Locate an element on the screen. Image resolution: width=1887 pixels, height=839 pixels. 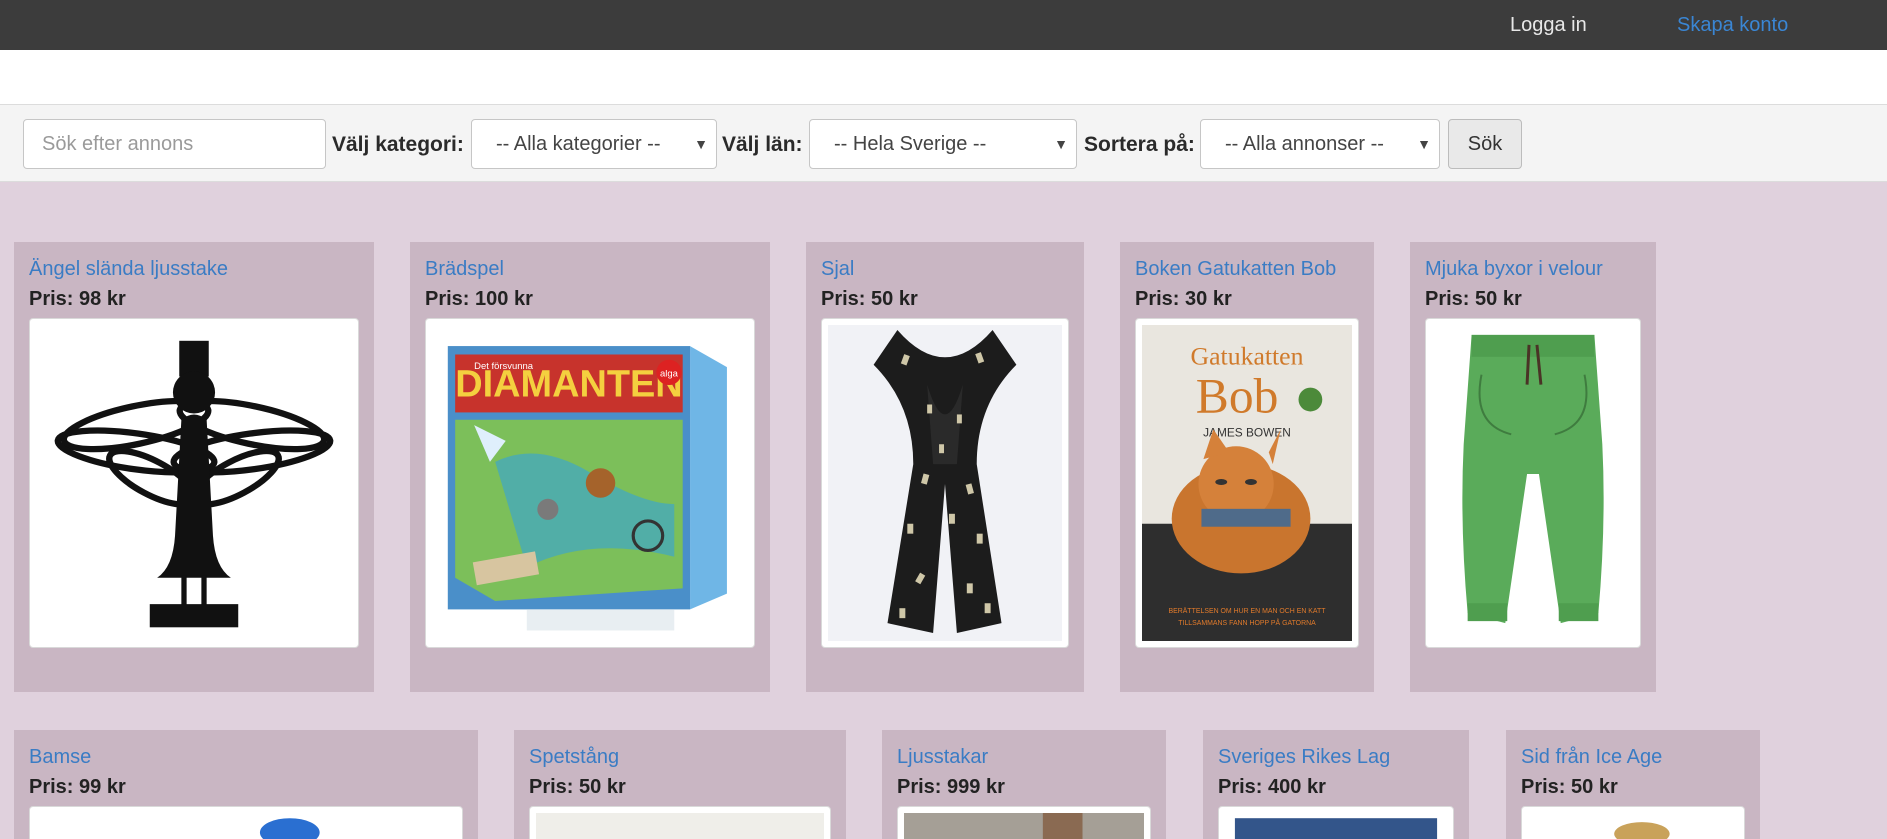
sort-select-value: -- Alla annonser -- is located at coordinates (1304, 143).